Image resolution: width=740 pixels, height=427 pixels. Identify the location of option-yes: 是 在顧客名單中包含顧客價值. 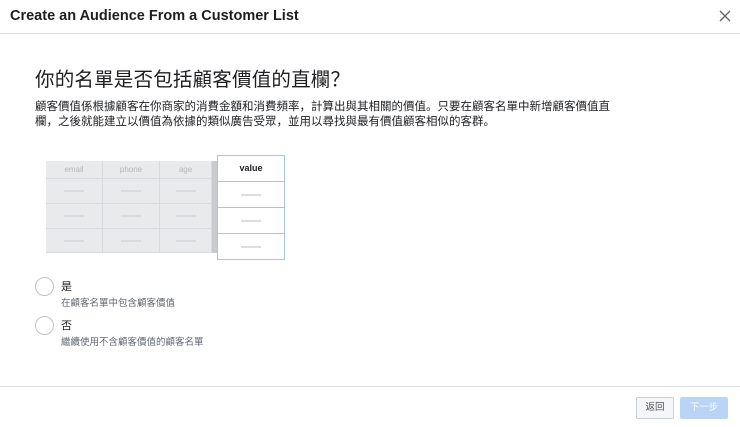
(185, 295).